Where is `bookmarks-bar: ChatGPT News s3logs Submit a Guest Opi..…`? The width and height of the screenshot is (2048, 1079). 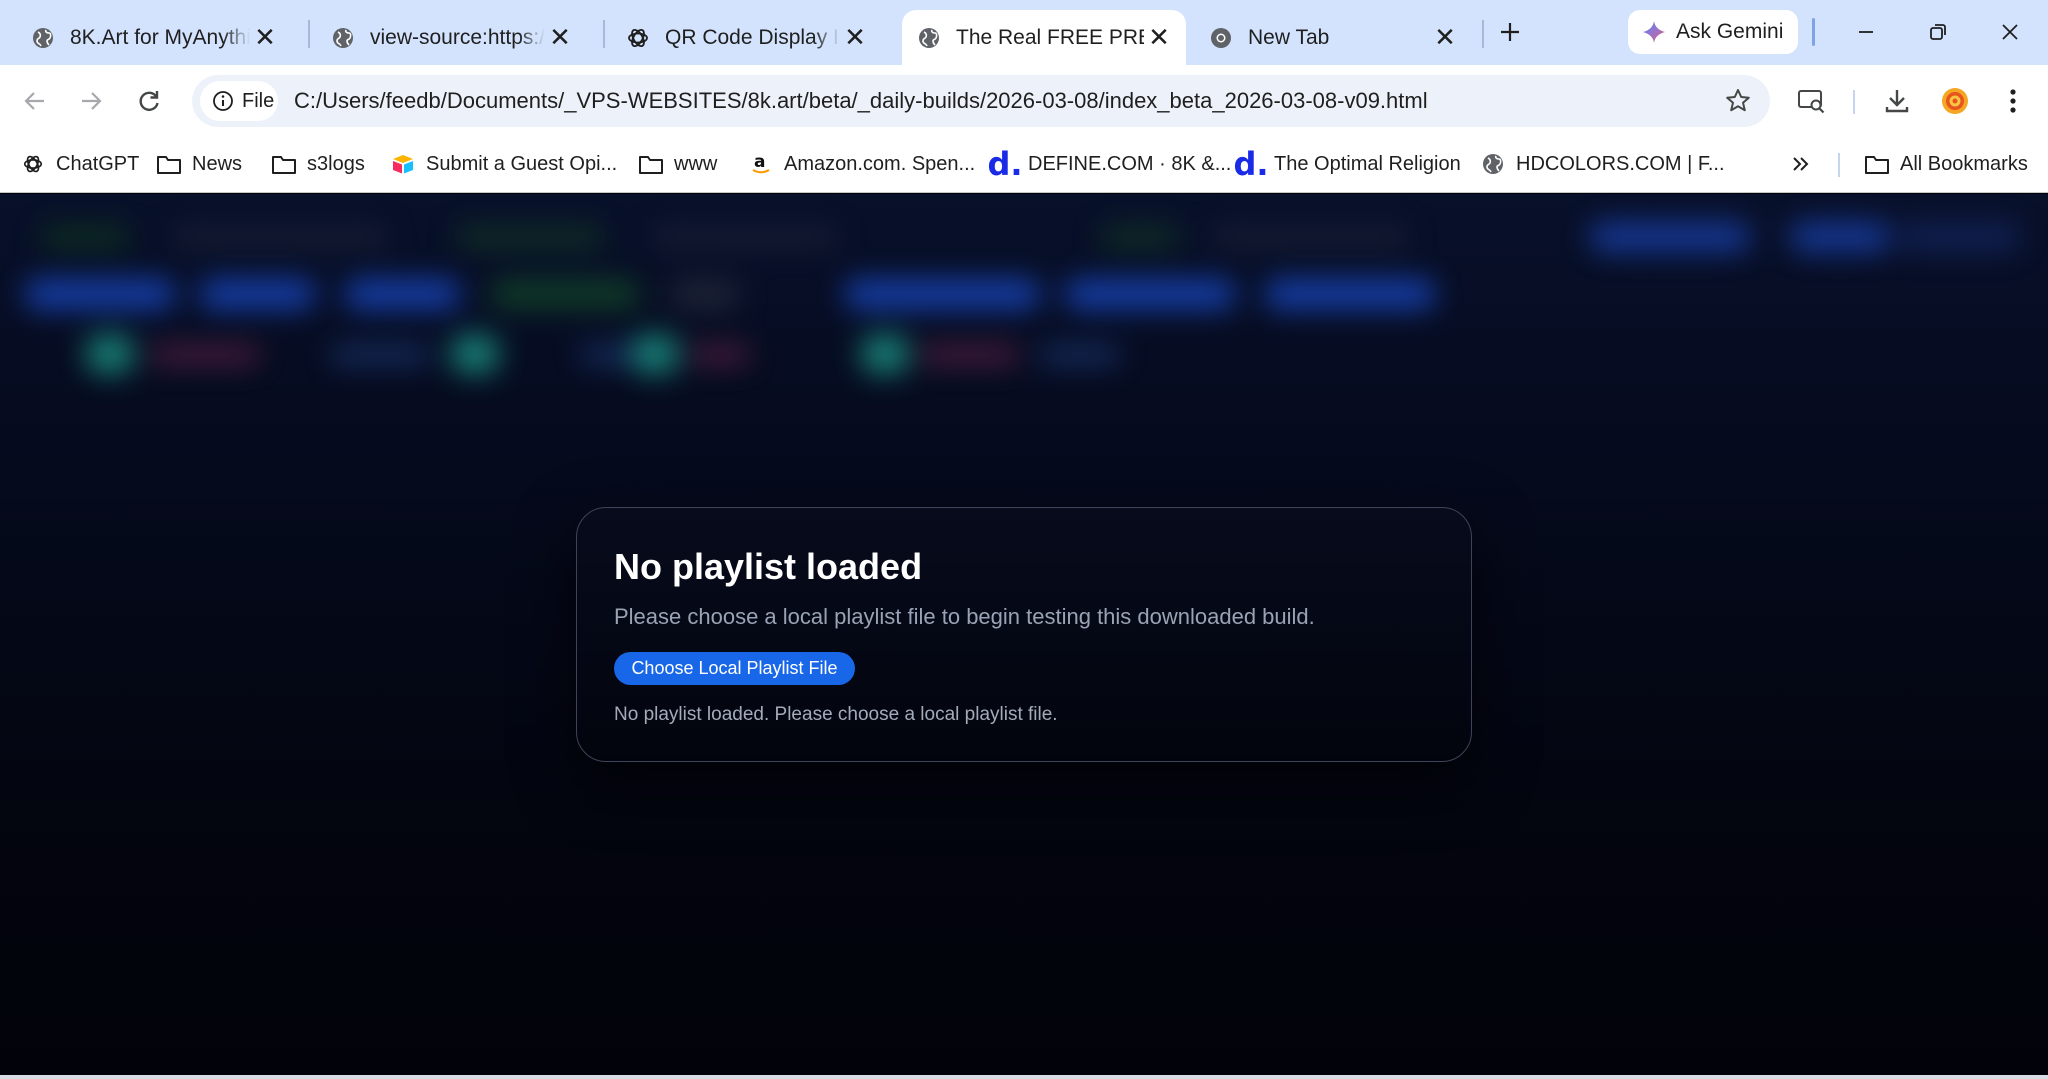
bookmarks-bar: ChatGPT News s3logs Submit a Guest Opi..… is located at coordinates (1024, 164).